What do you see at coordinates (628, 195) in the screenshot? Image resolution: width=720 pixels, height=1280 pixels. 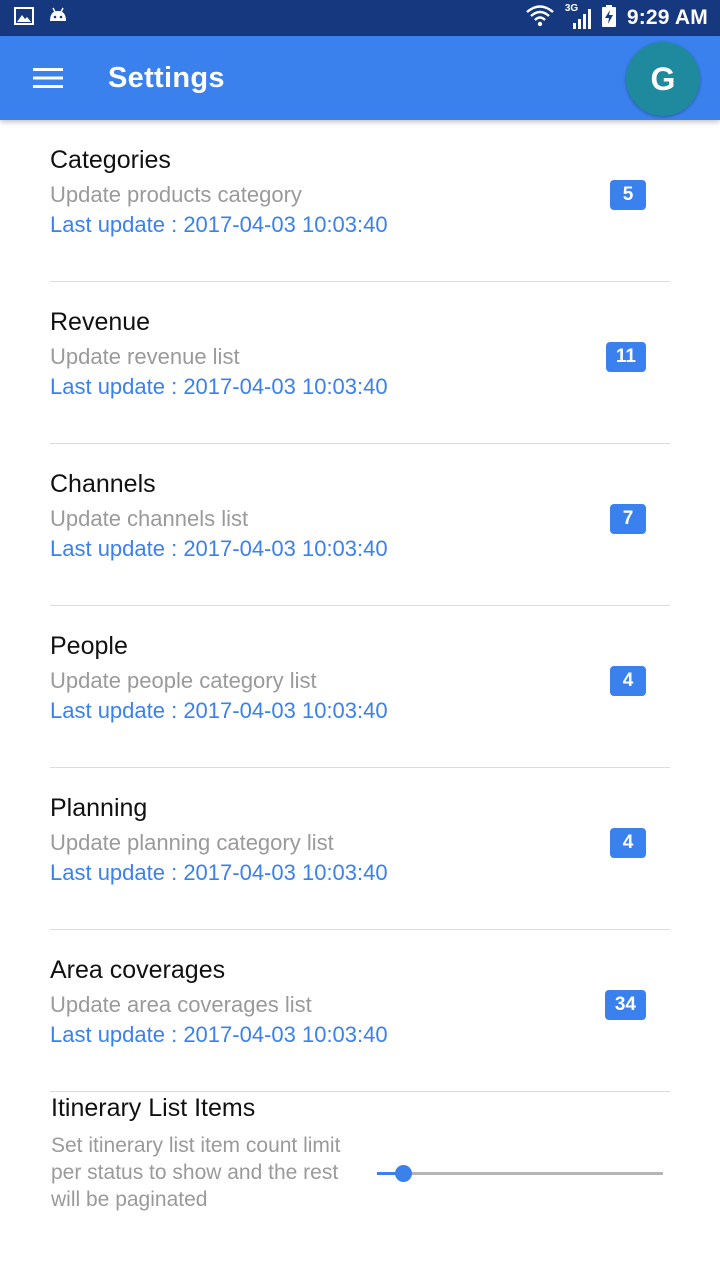 I see `count-badge: 5` at bounding box center [628, 195].